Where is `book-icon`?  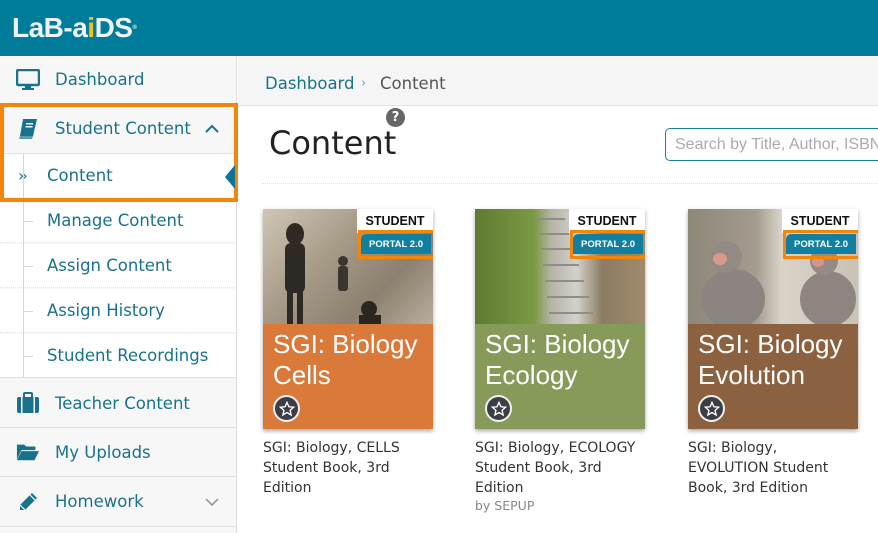
book-icon is located at coordinates (28, 129).